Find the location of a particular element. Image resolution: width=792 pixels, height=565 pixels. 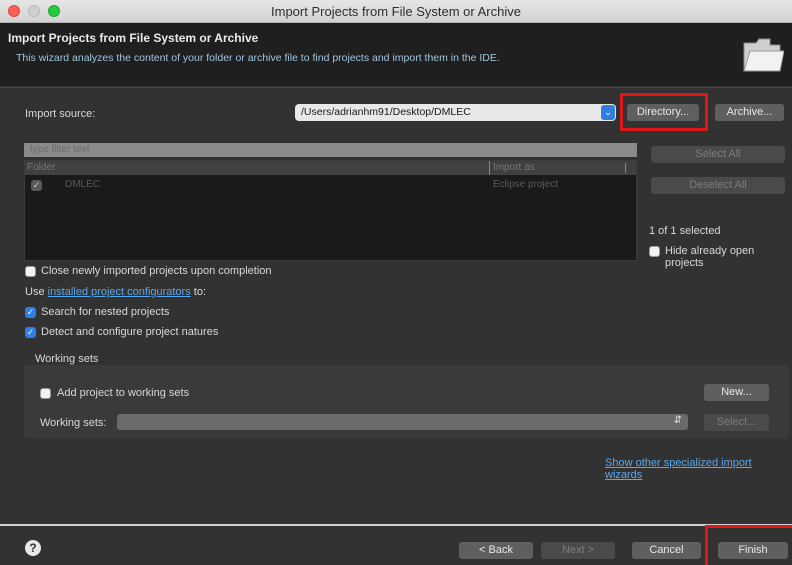

cancel-button: Cancel is located at coordinates (666, 550).